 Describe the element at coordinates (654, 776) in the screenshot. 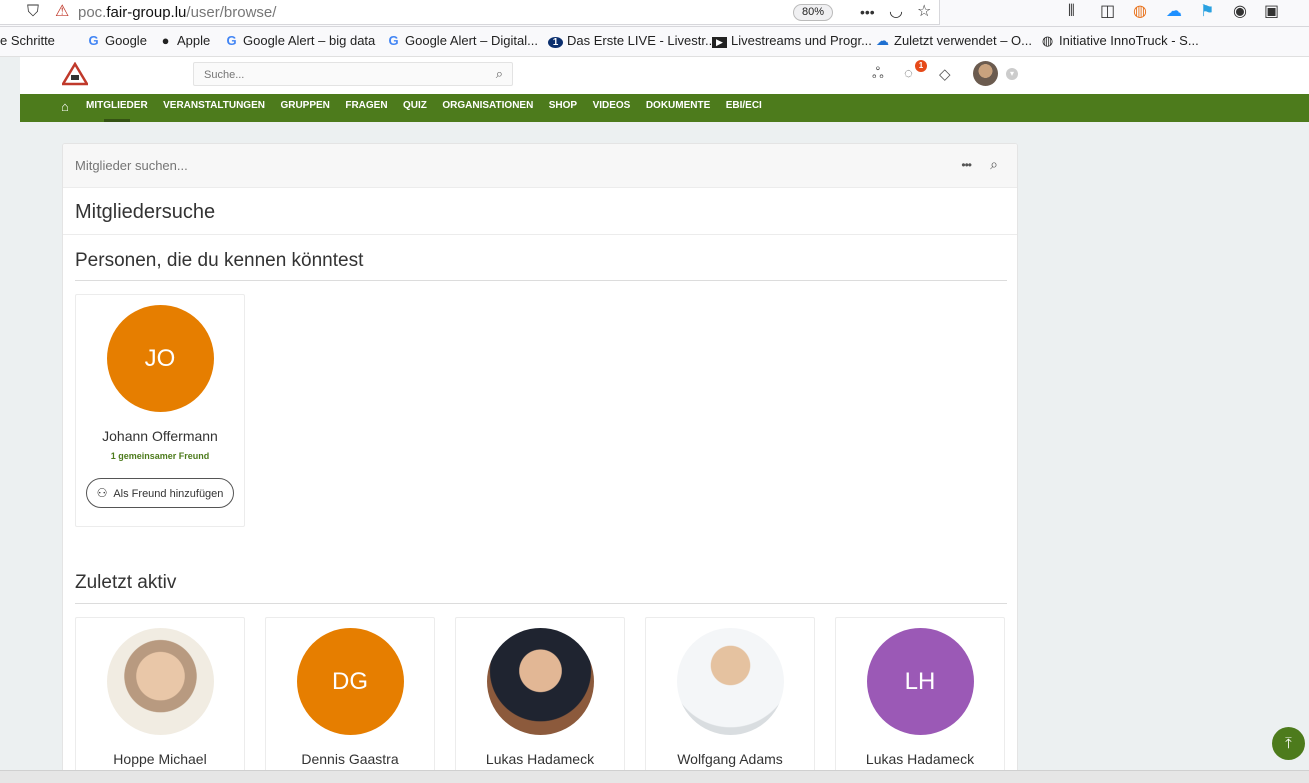

I see `status-strip` at that location.